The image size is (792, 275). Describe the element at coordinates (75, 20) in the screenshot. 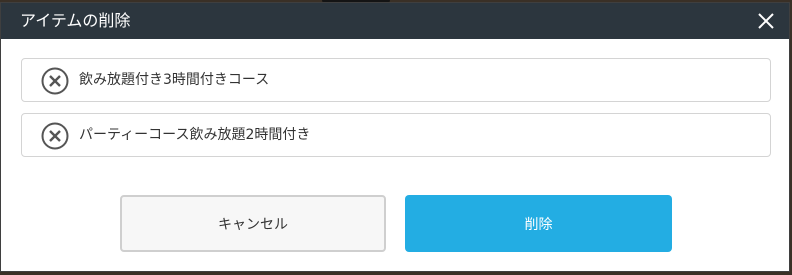

I see `dialog-title: アイテムの削除` at that location.